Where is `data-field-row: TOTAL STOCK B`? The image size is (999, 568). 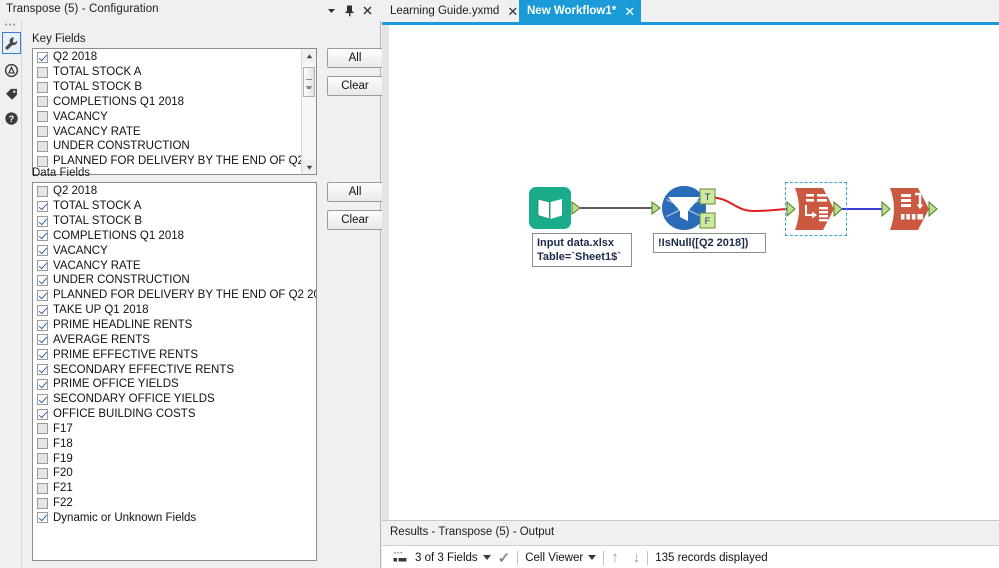 data-field-row: TOTAL STOCK B is located at coordinates (174, 221).